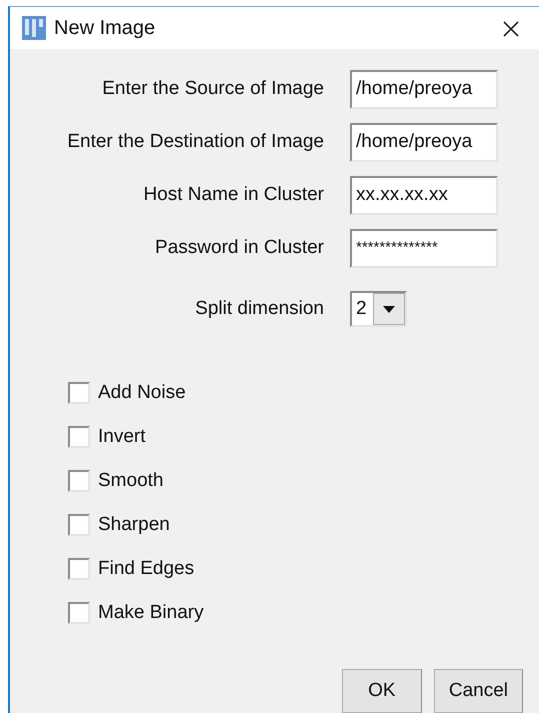  Describe the element at coordinates (105, 28) in the screenshot. I see `window-title: New Image` at that location.